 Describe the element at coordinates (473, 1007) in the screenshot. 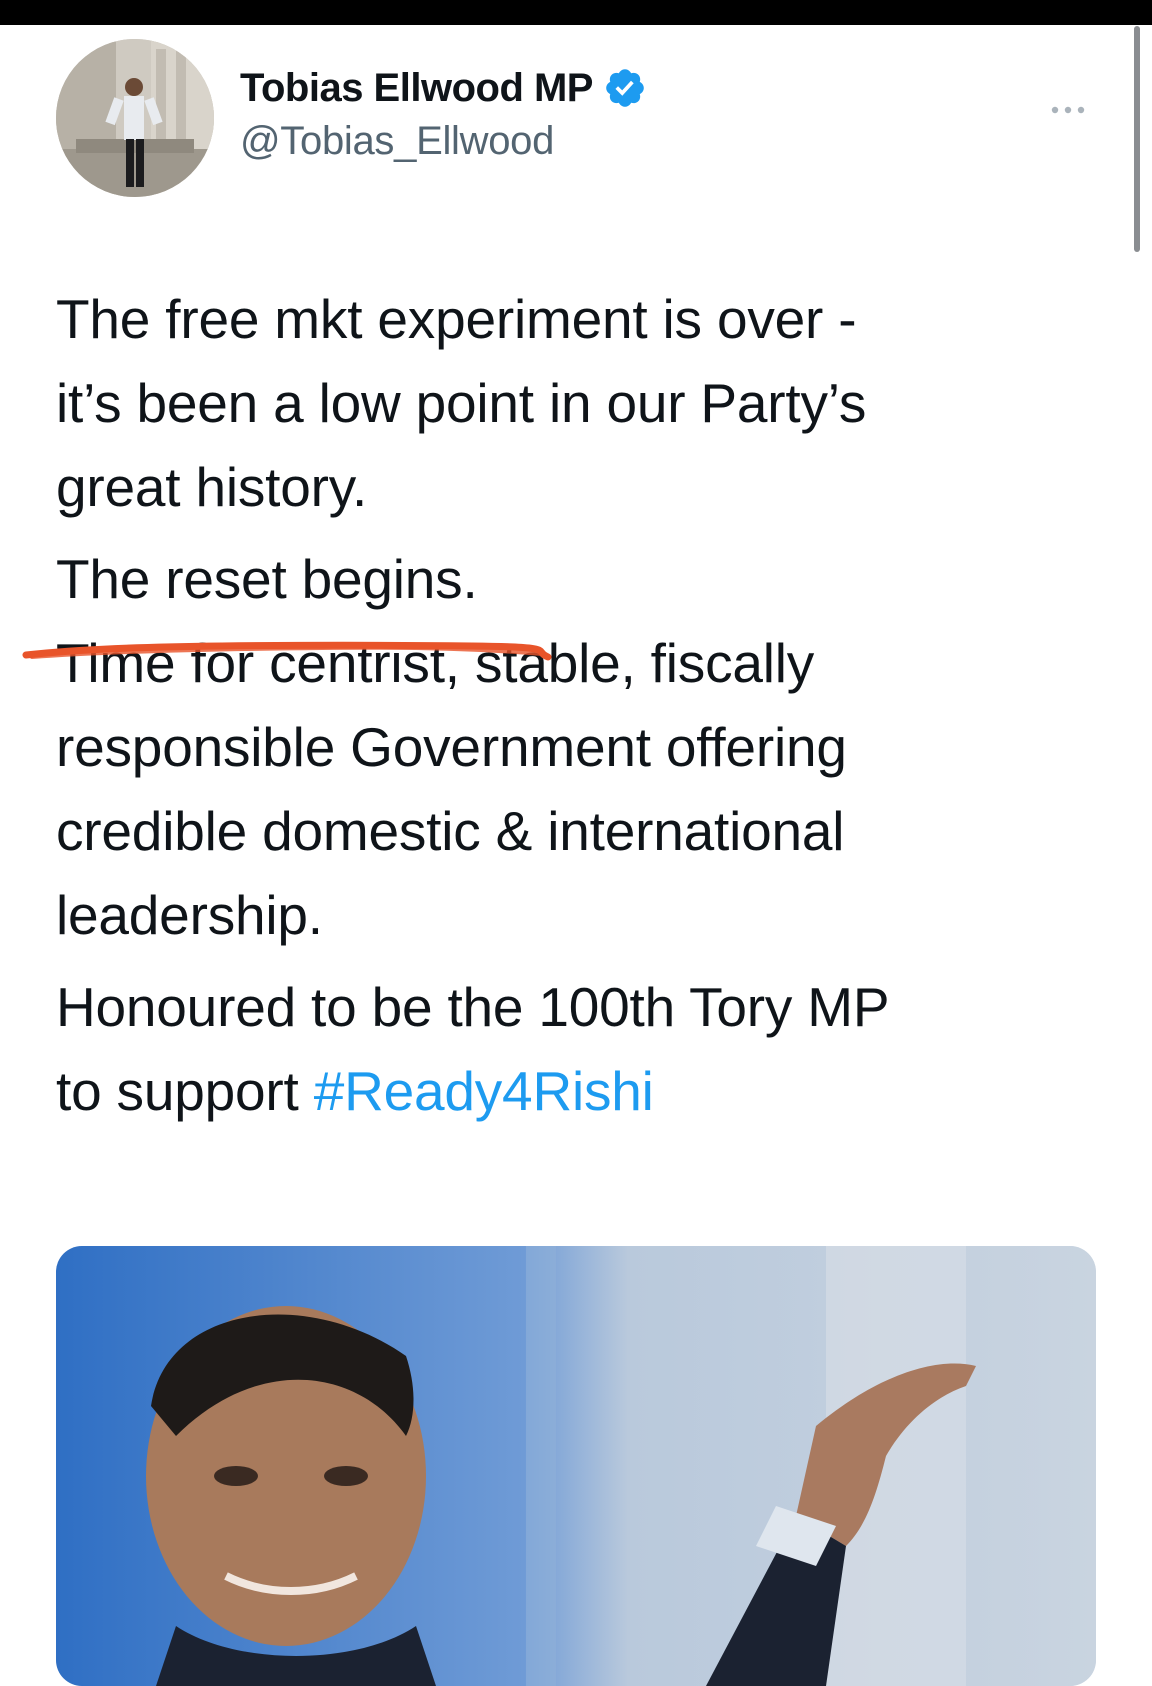

I see `tweet-line: Honoured to be the 100th Tory MP` at that location.